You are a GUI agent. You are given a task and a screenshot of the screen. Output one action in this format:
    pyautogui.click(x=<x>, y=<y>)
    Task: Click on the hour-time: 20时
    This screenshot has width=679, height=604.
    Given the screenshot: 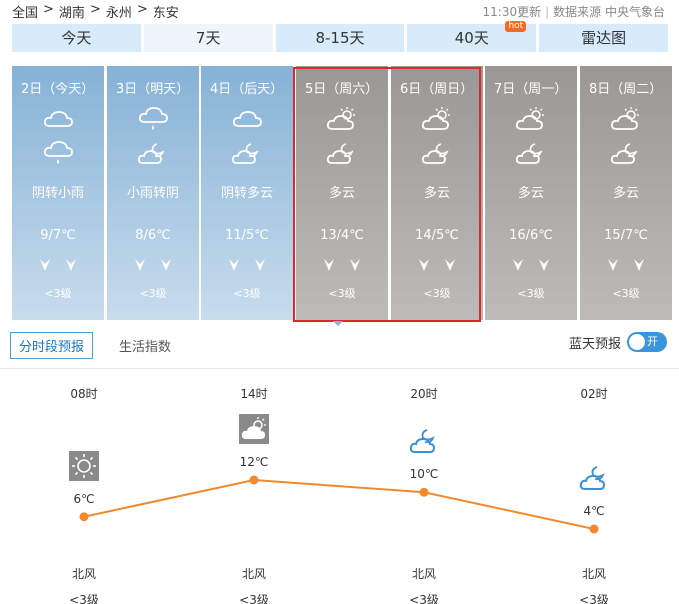 What is the action you would take?
    pyautogui.click(x=424, y=394)
    